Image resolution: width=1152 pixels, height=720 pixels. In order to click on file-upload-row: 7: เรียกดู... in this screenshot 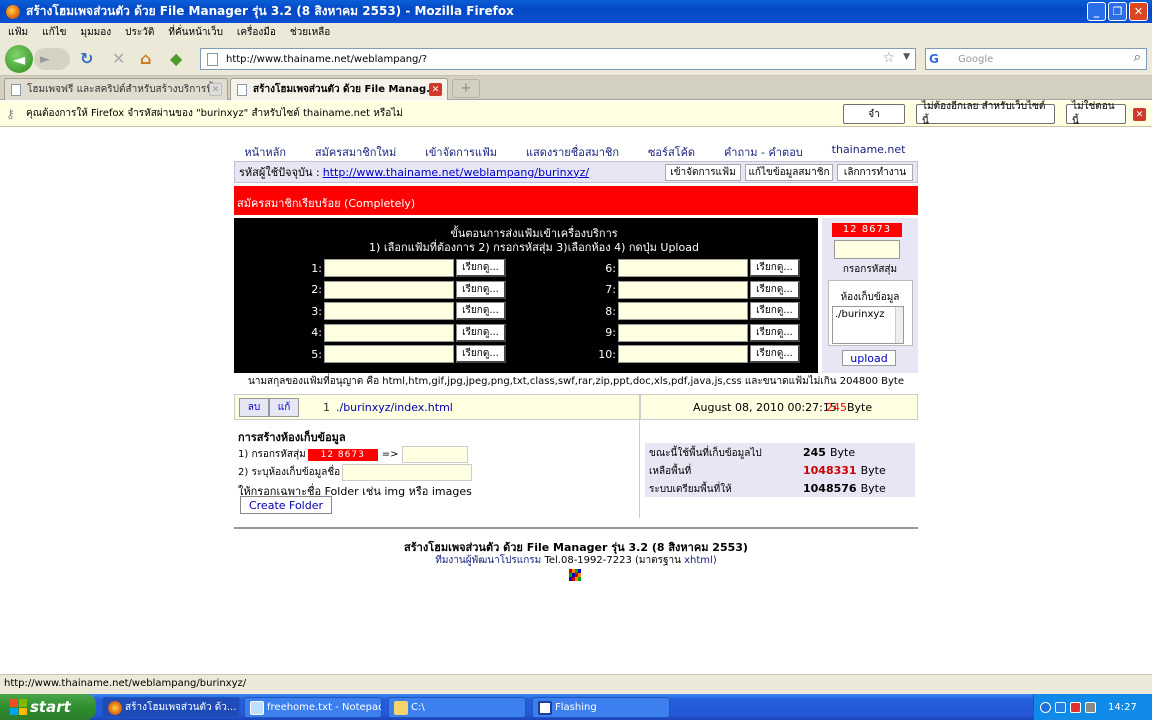, I will do `click(698, 289)`.